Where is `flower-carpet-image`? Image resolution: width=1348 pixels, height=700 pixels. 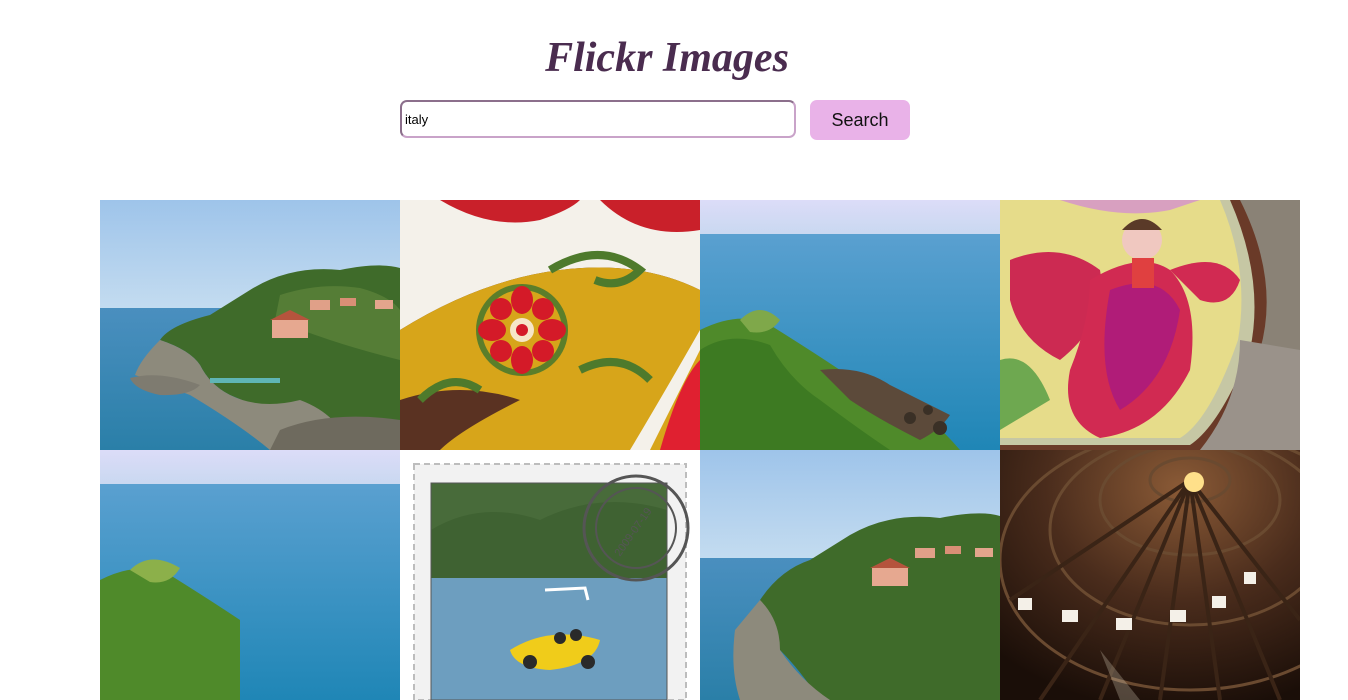 flower-carpet-image is located at coordinates (550, 325).